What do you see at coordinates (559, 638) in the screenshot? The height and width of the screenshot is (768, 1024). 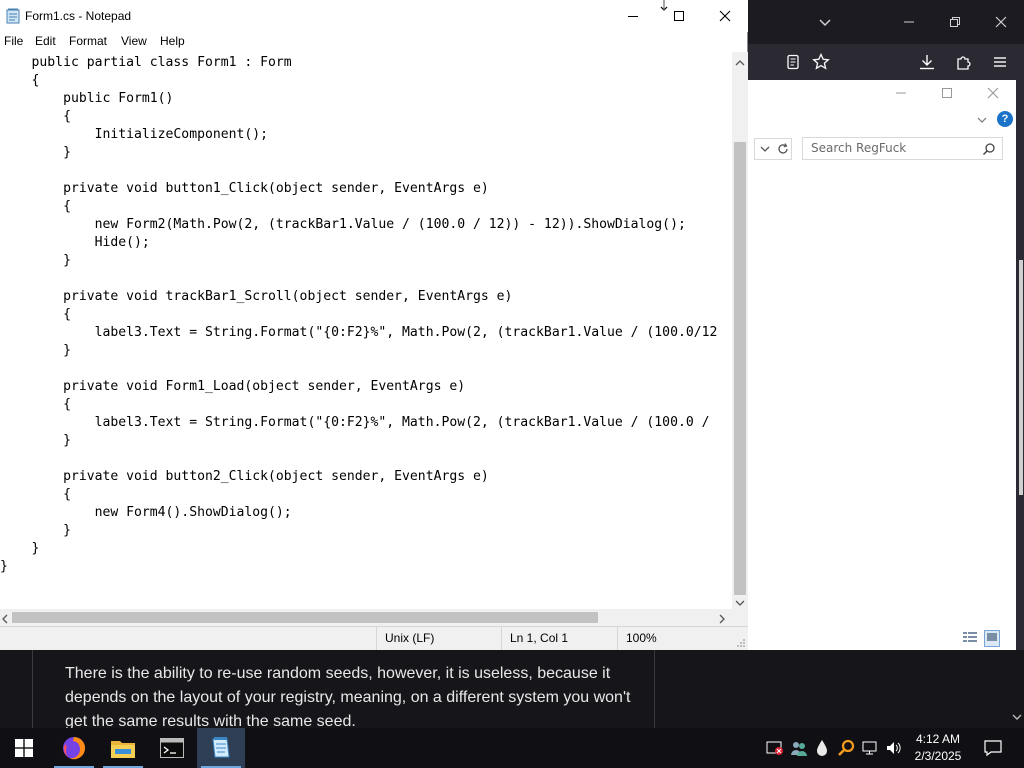 I see `cursor-position-status: Ln 1, Col 1` at bounding box center [559, 638].